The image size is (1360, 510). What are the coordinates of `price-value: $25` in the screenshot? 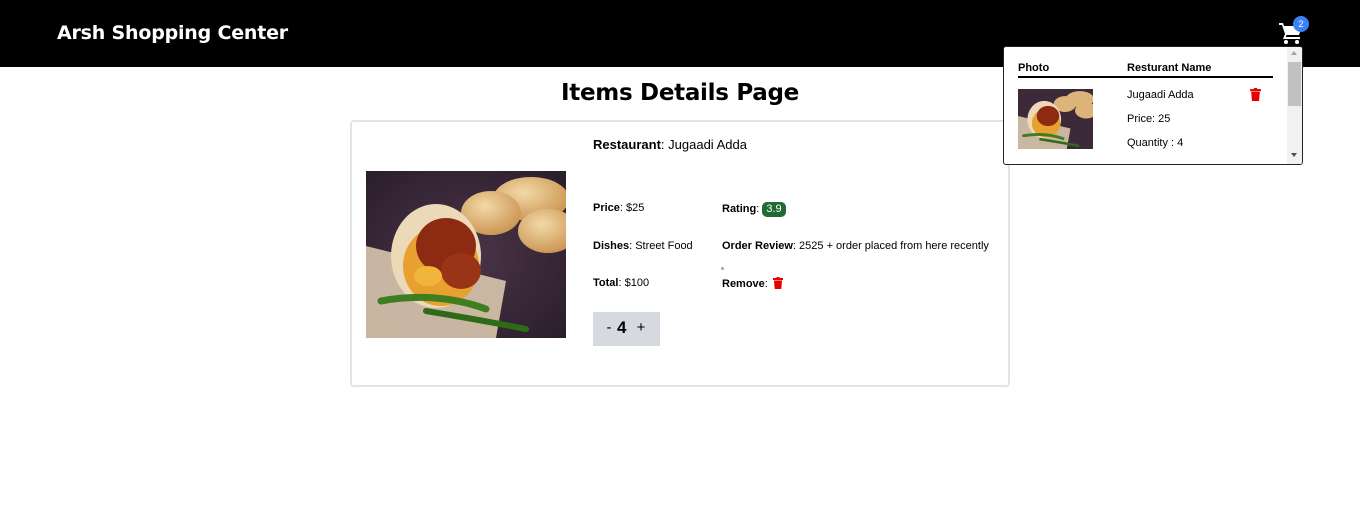 It's located at (635, 208).